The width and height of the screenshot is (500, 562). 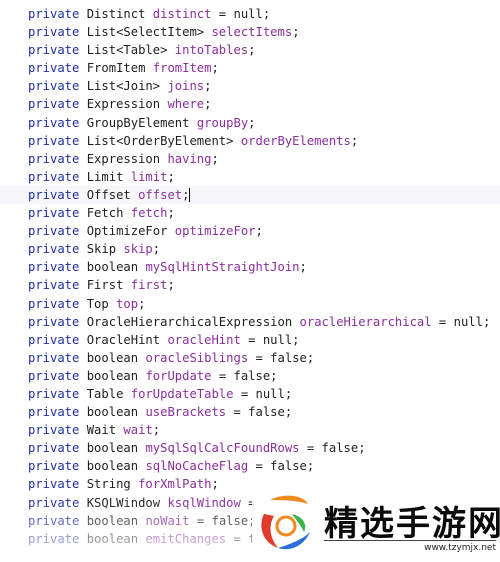 I want to click on field-token: orderByElements, so click(x=295, y=140).